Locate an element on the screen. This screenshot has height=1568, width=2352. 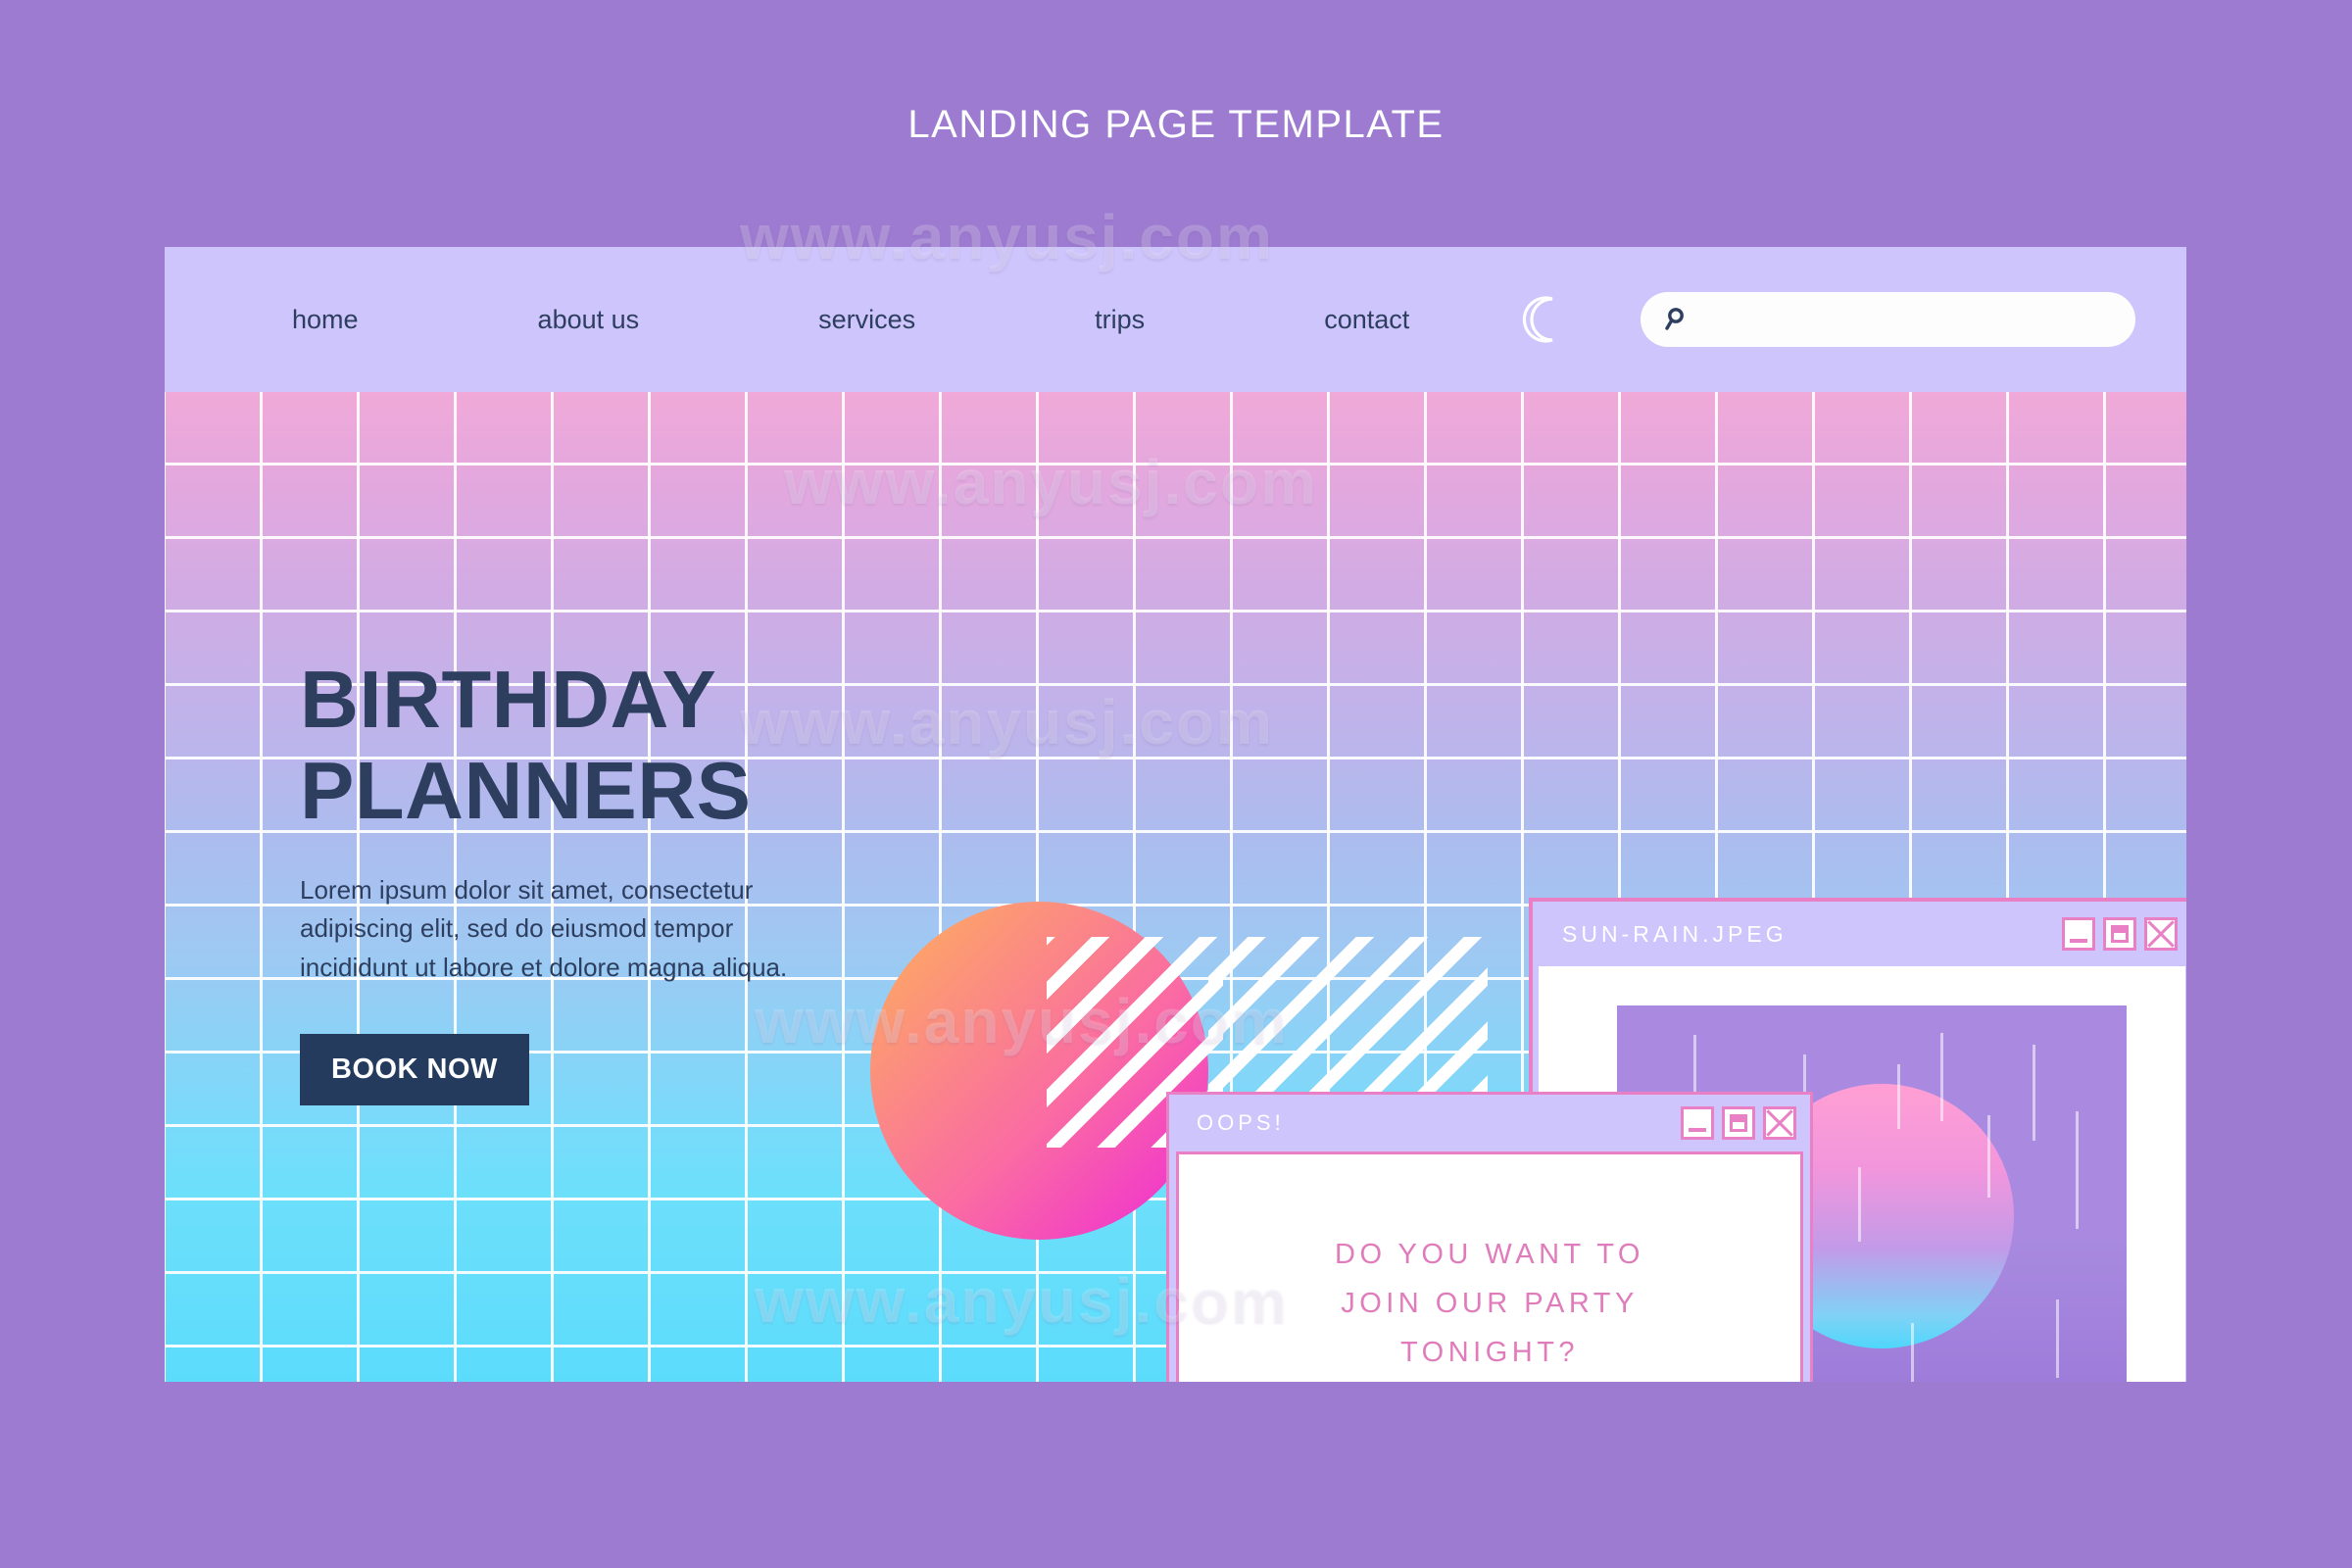
nav-links: home about us services trips contact is located at coordinates (850, 320).